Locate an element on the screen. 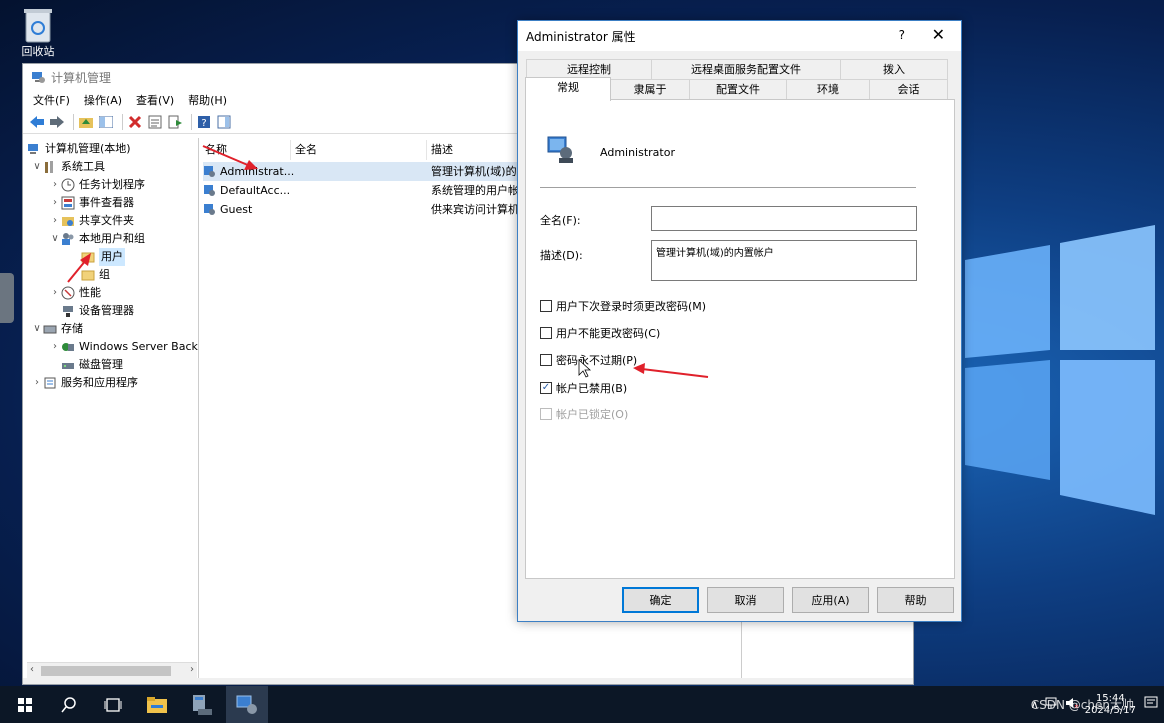 This screenshot has width=1164, height=723. task-view-icon is located at coordinates (113, 704).